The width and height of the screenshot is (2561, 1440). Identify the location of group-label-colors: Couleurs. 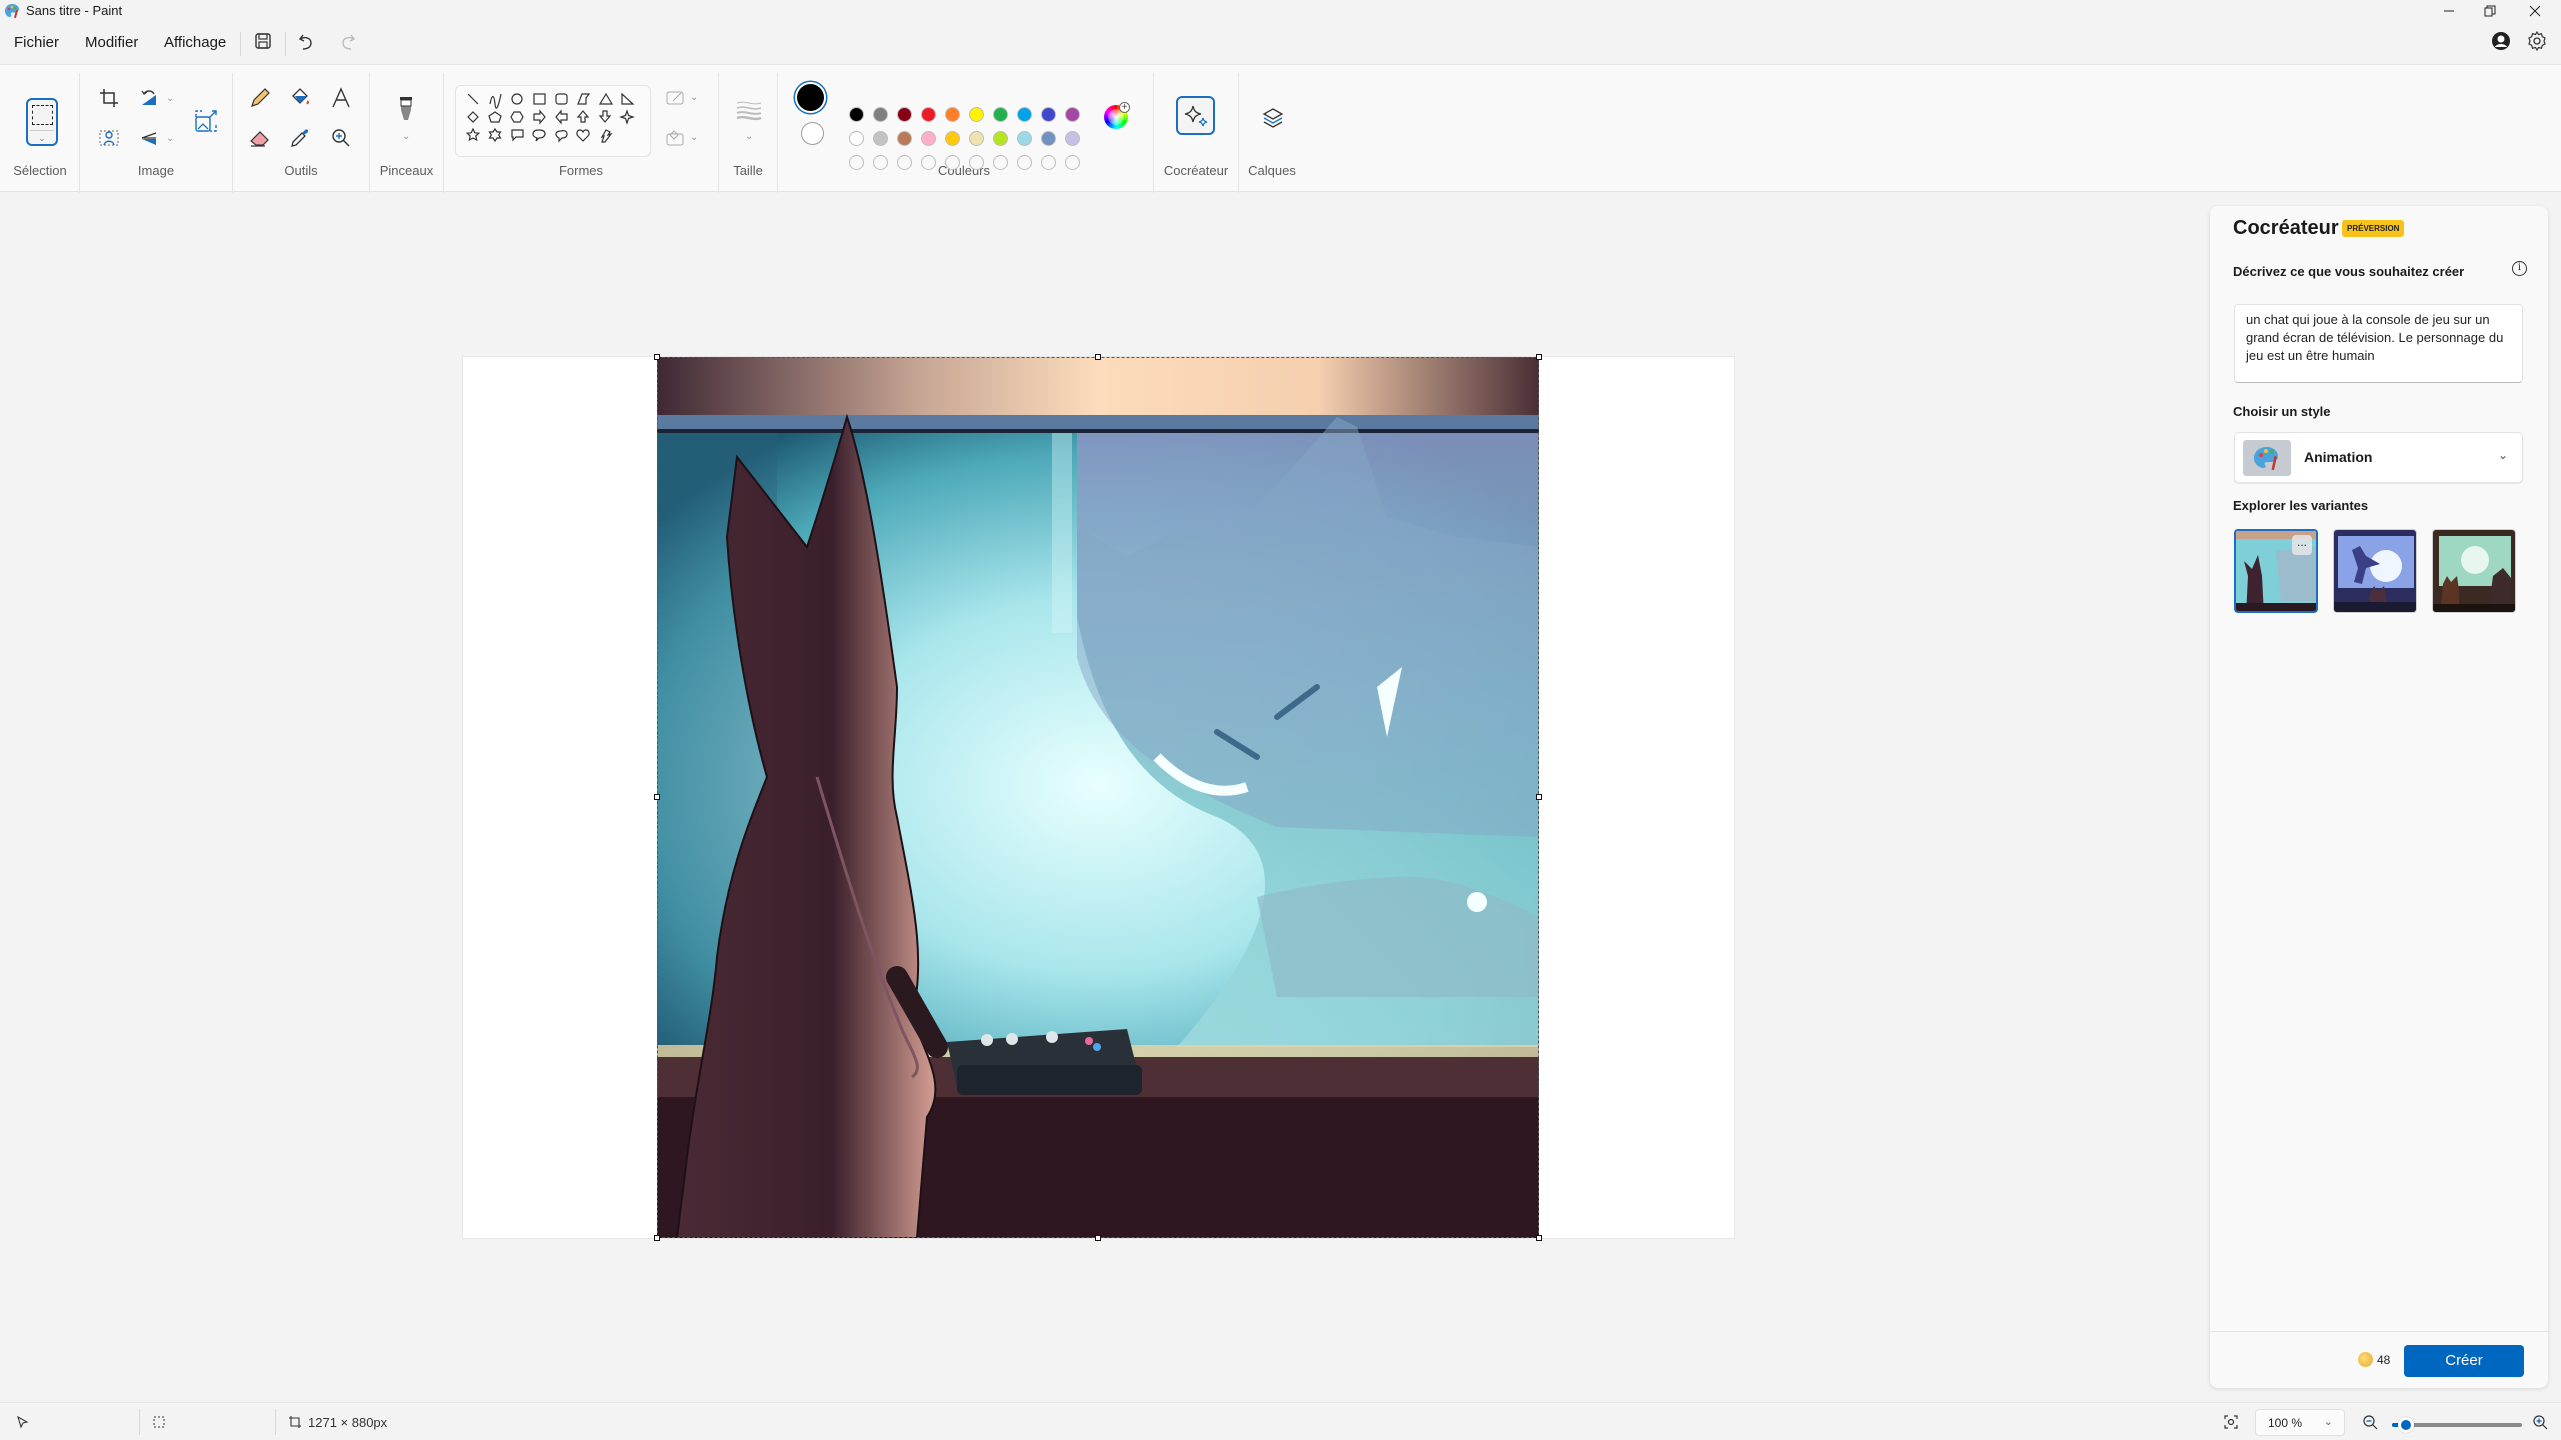
(964, 170).